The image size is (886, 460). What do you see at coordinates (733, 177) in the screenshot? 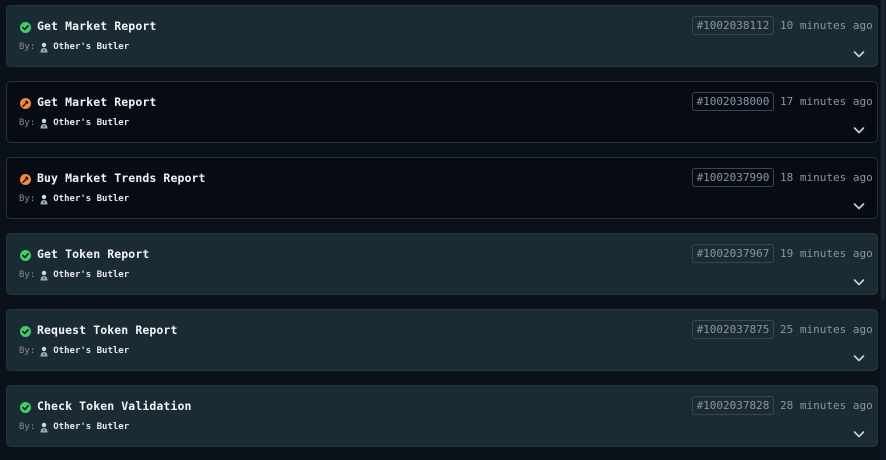
I see `request-id-badge: #1002037990` at bounding box center [733, 177].